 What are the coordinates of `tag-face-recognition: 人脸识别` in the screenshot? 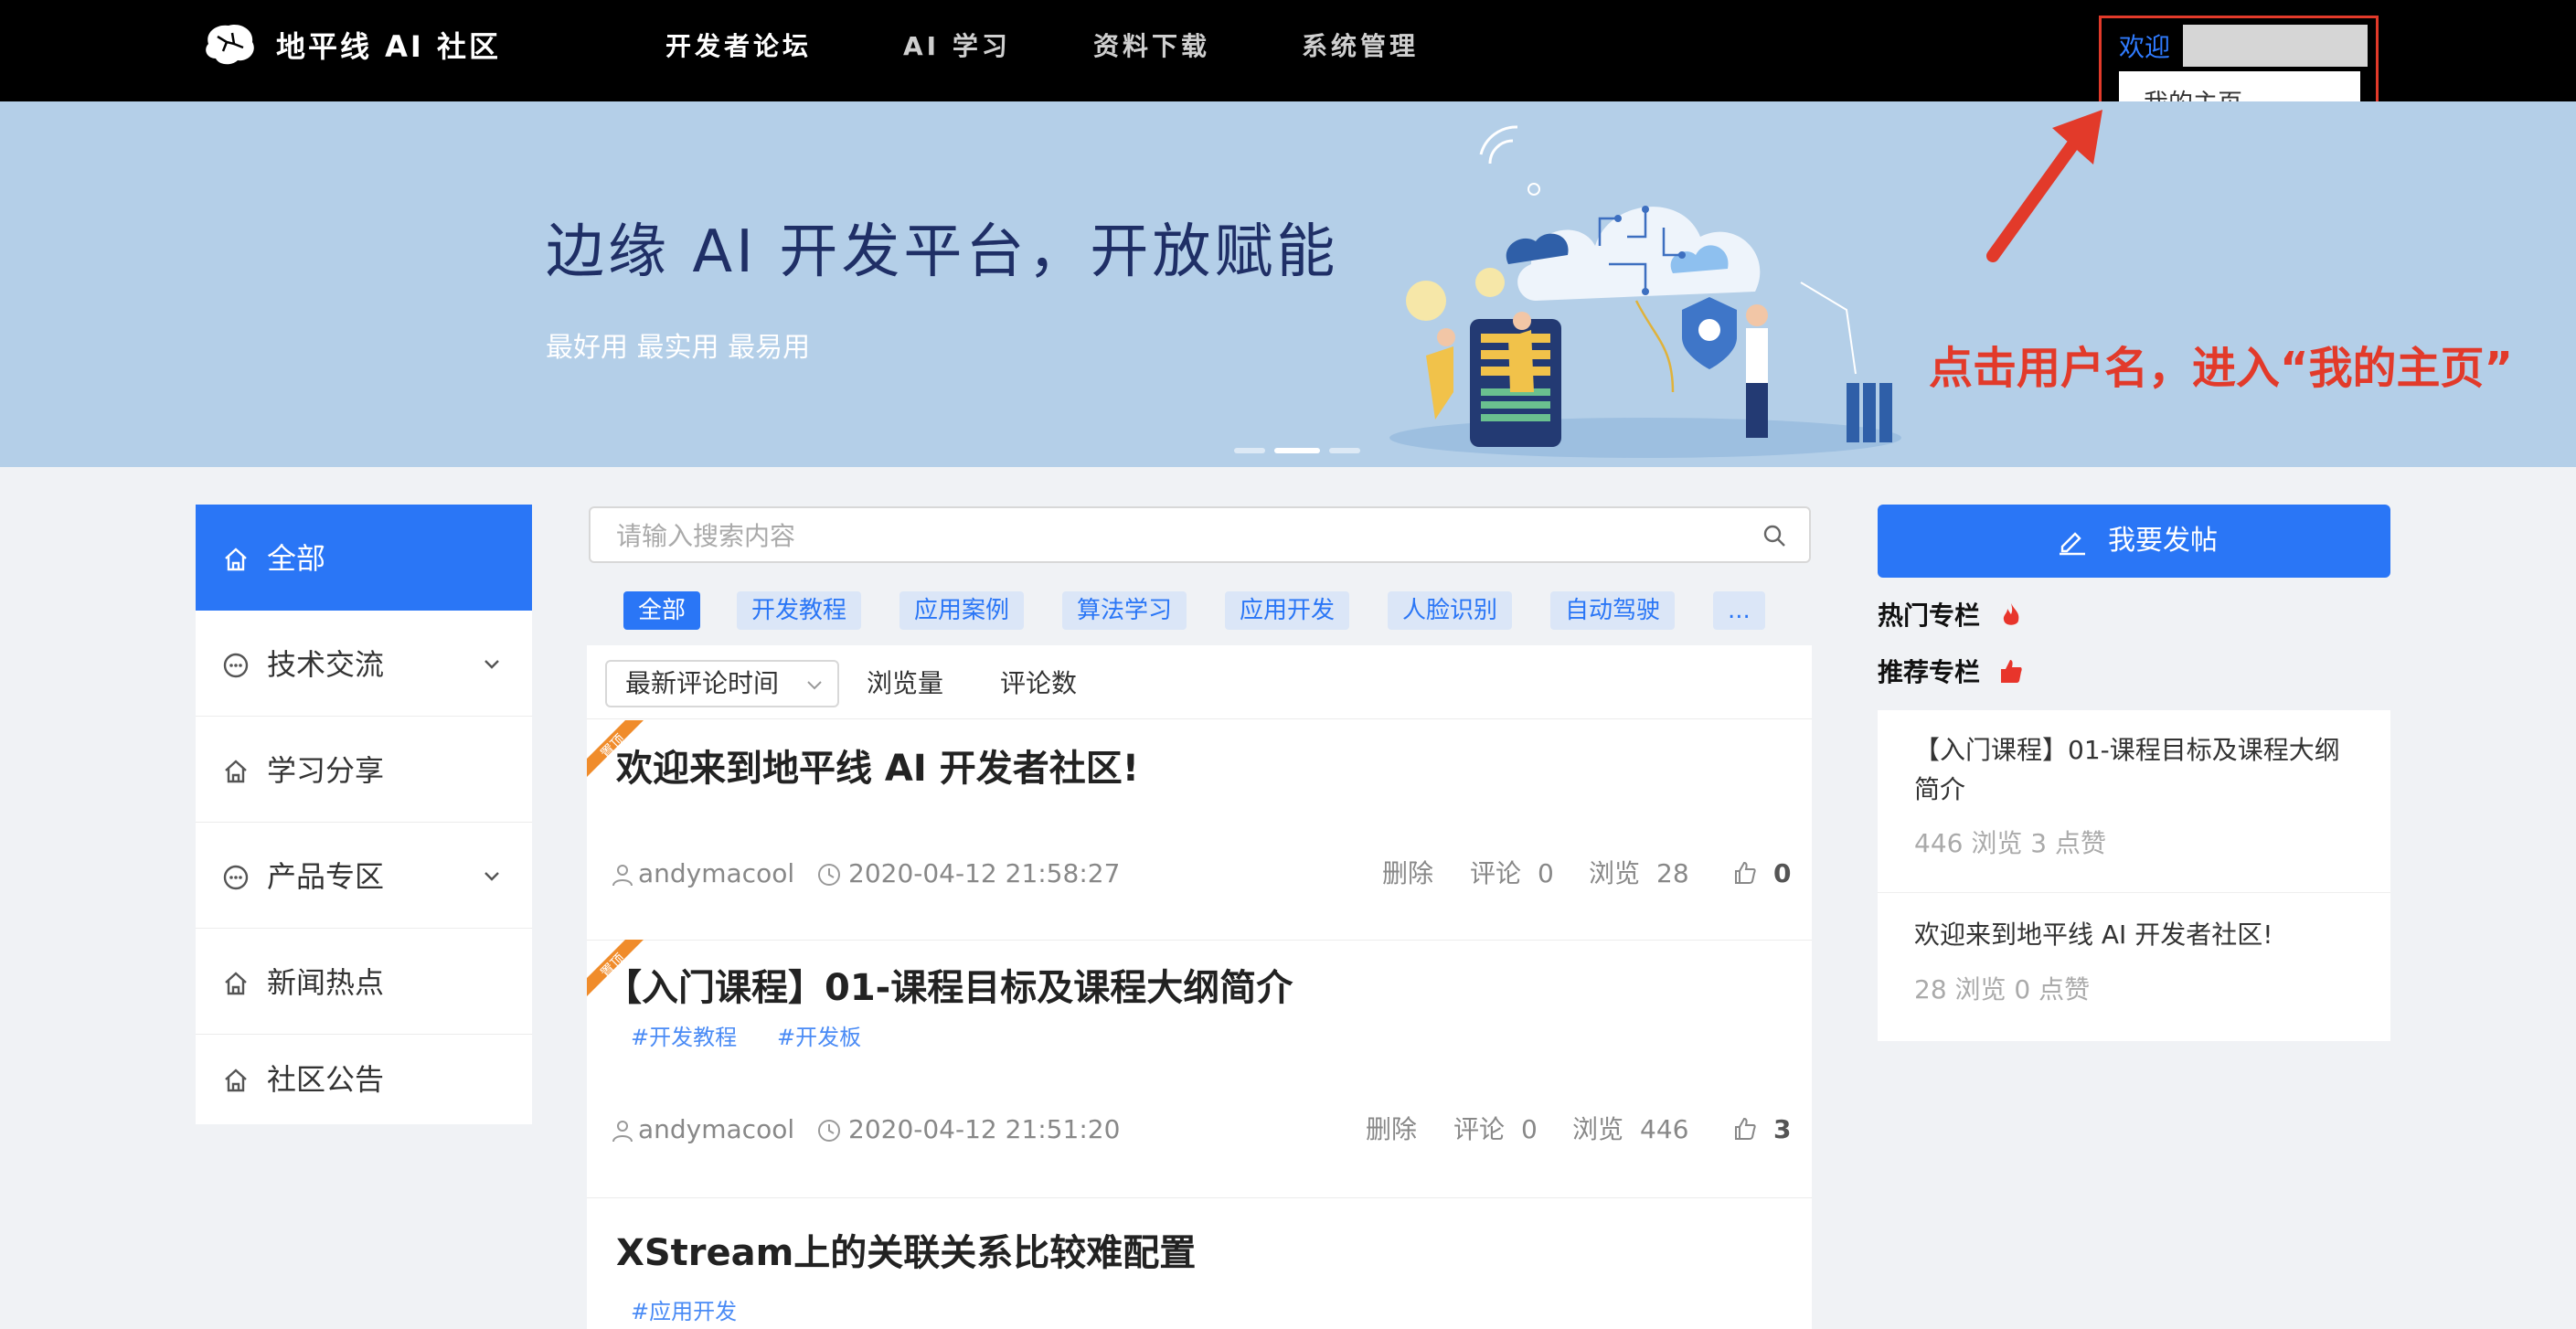 It's located at (1450, 610).